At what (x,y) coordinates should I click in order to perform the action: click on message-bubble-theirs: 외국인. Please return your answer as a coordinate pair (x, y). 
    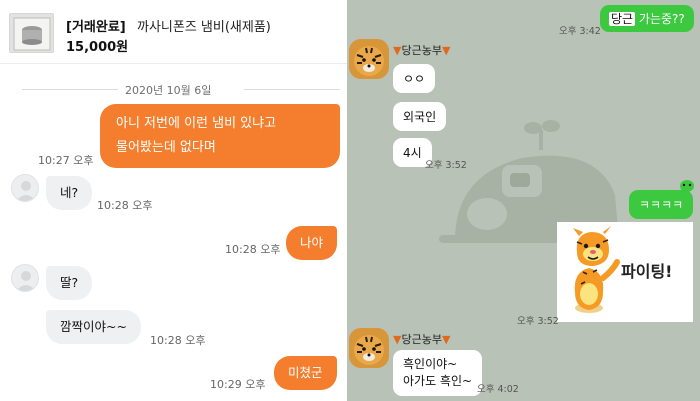
    Looking at the image, I should click on (420, 116).